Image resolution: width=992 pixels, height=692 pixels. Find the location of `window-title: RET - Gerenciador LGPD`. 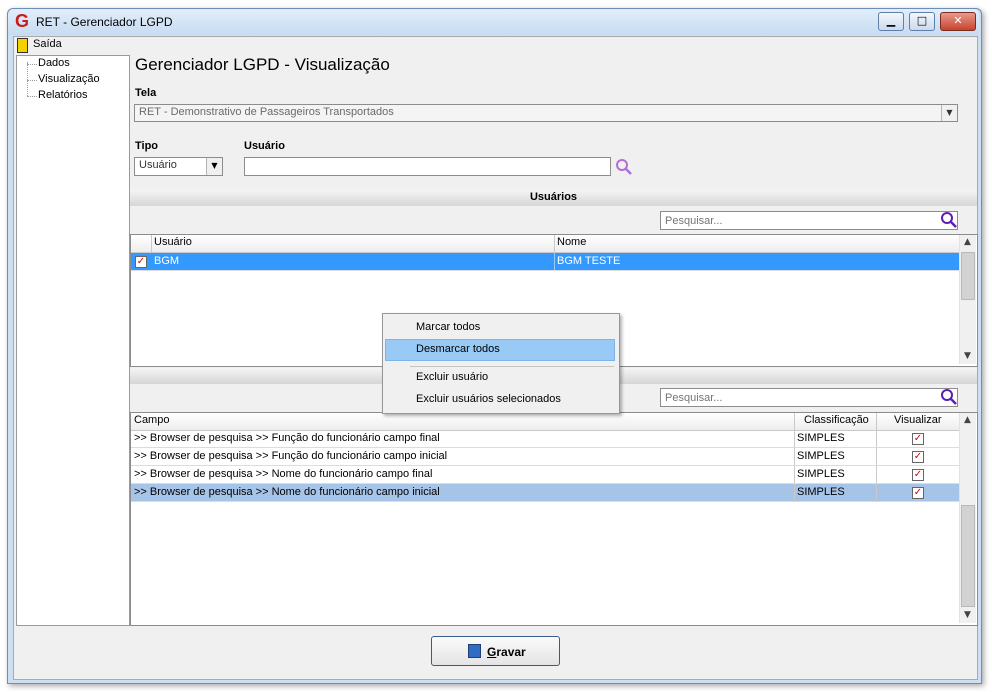

window-title: RET - Gerenciador LGPD is located at coordinates (104, 22).